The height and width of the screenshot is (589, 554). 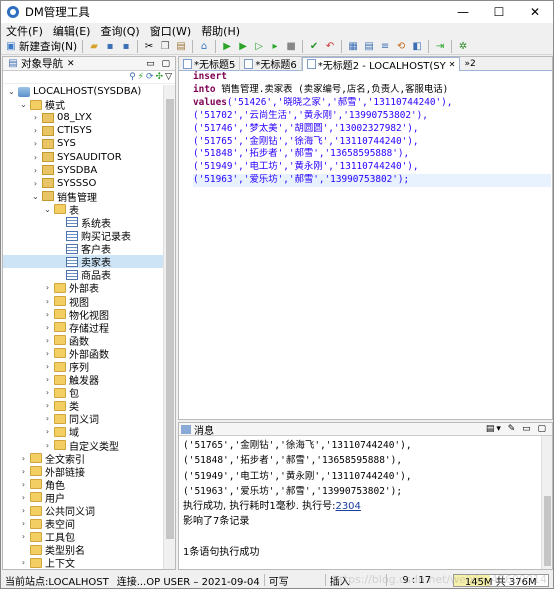 I want to click on tree-item: › 存储过程, so click(x=83, y=328).